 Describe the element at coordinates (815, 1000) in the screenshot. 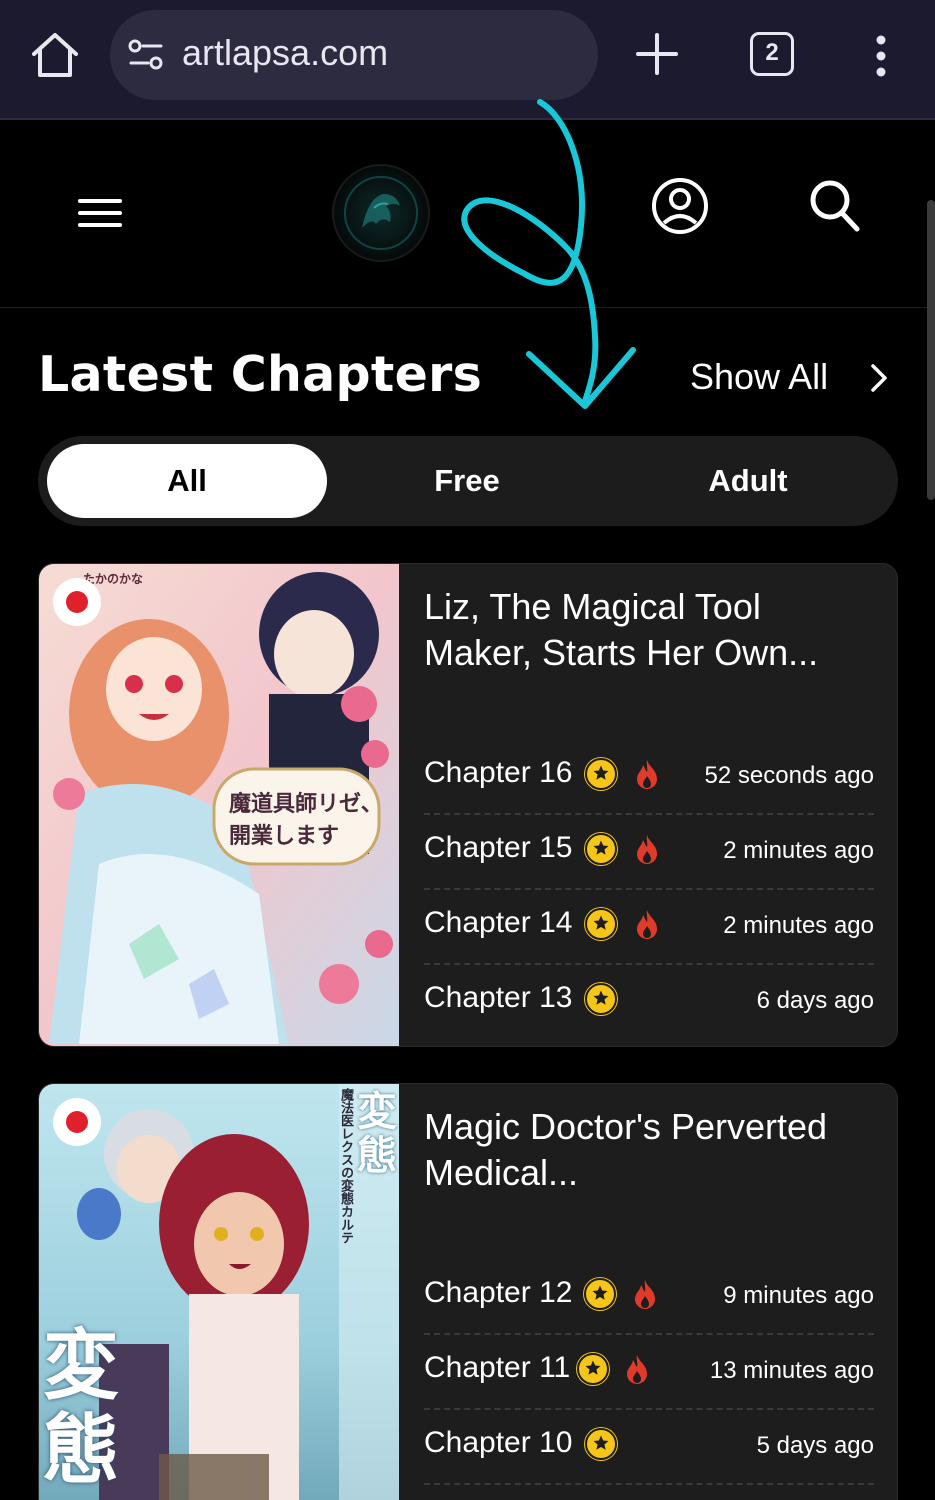

I see `chapter-time: 6 days ago` at that location.